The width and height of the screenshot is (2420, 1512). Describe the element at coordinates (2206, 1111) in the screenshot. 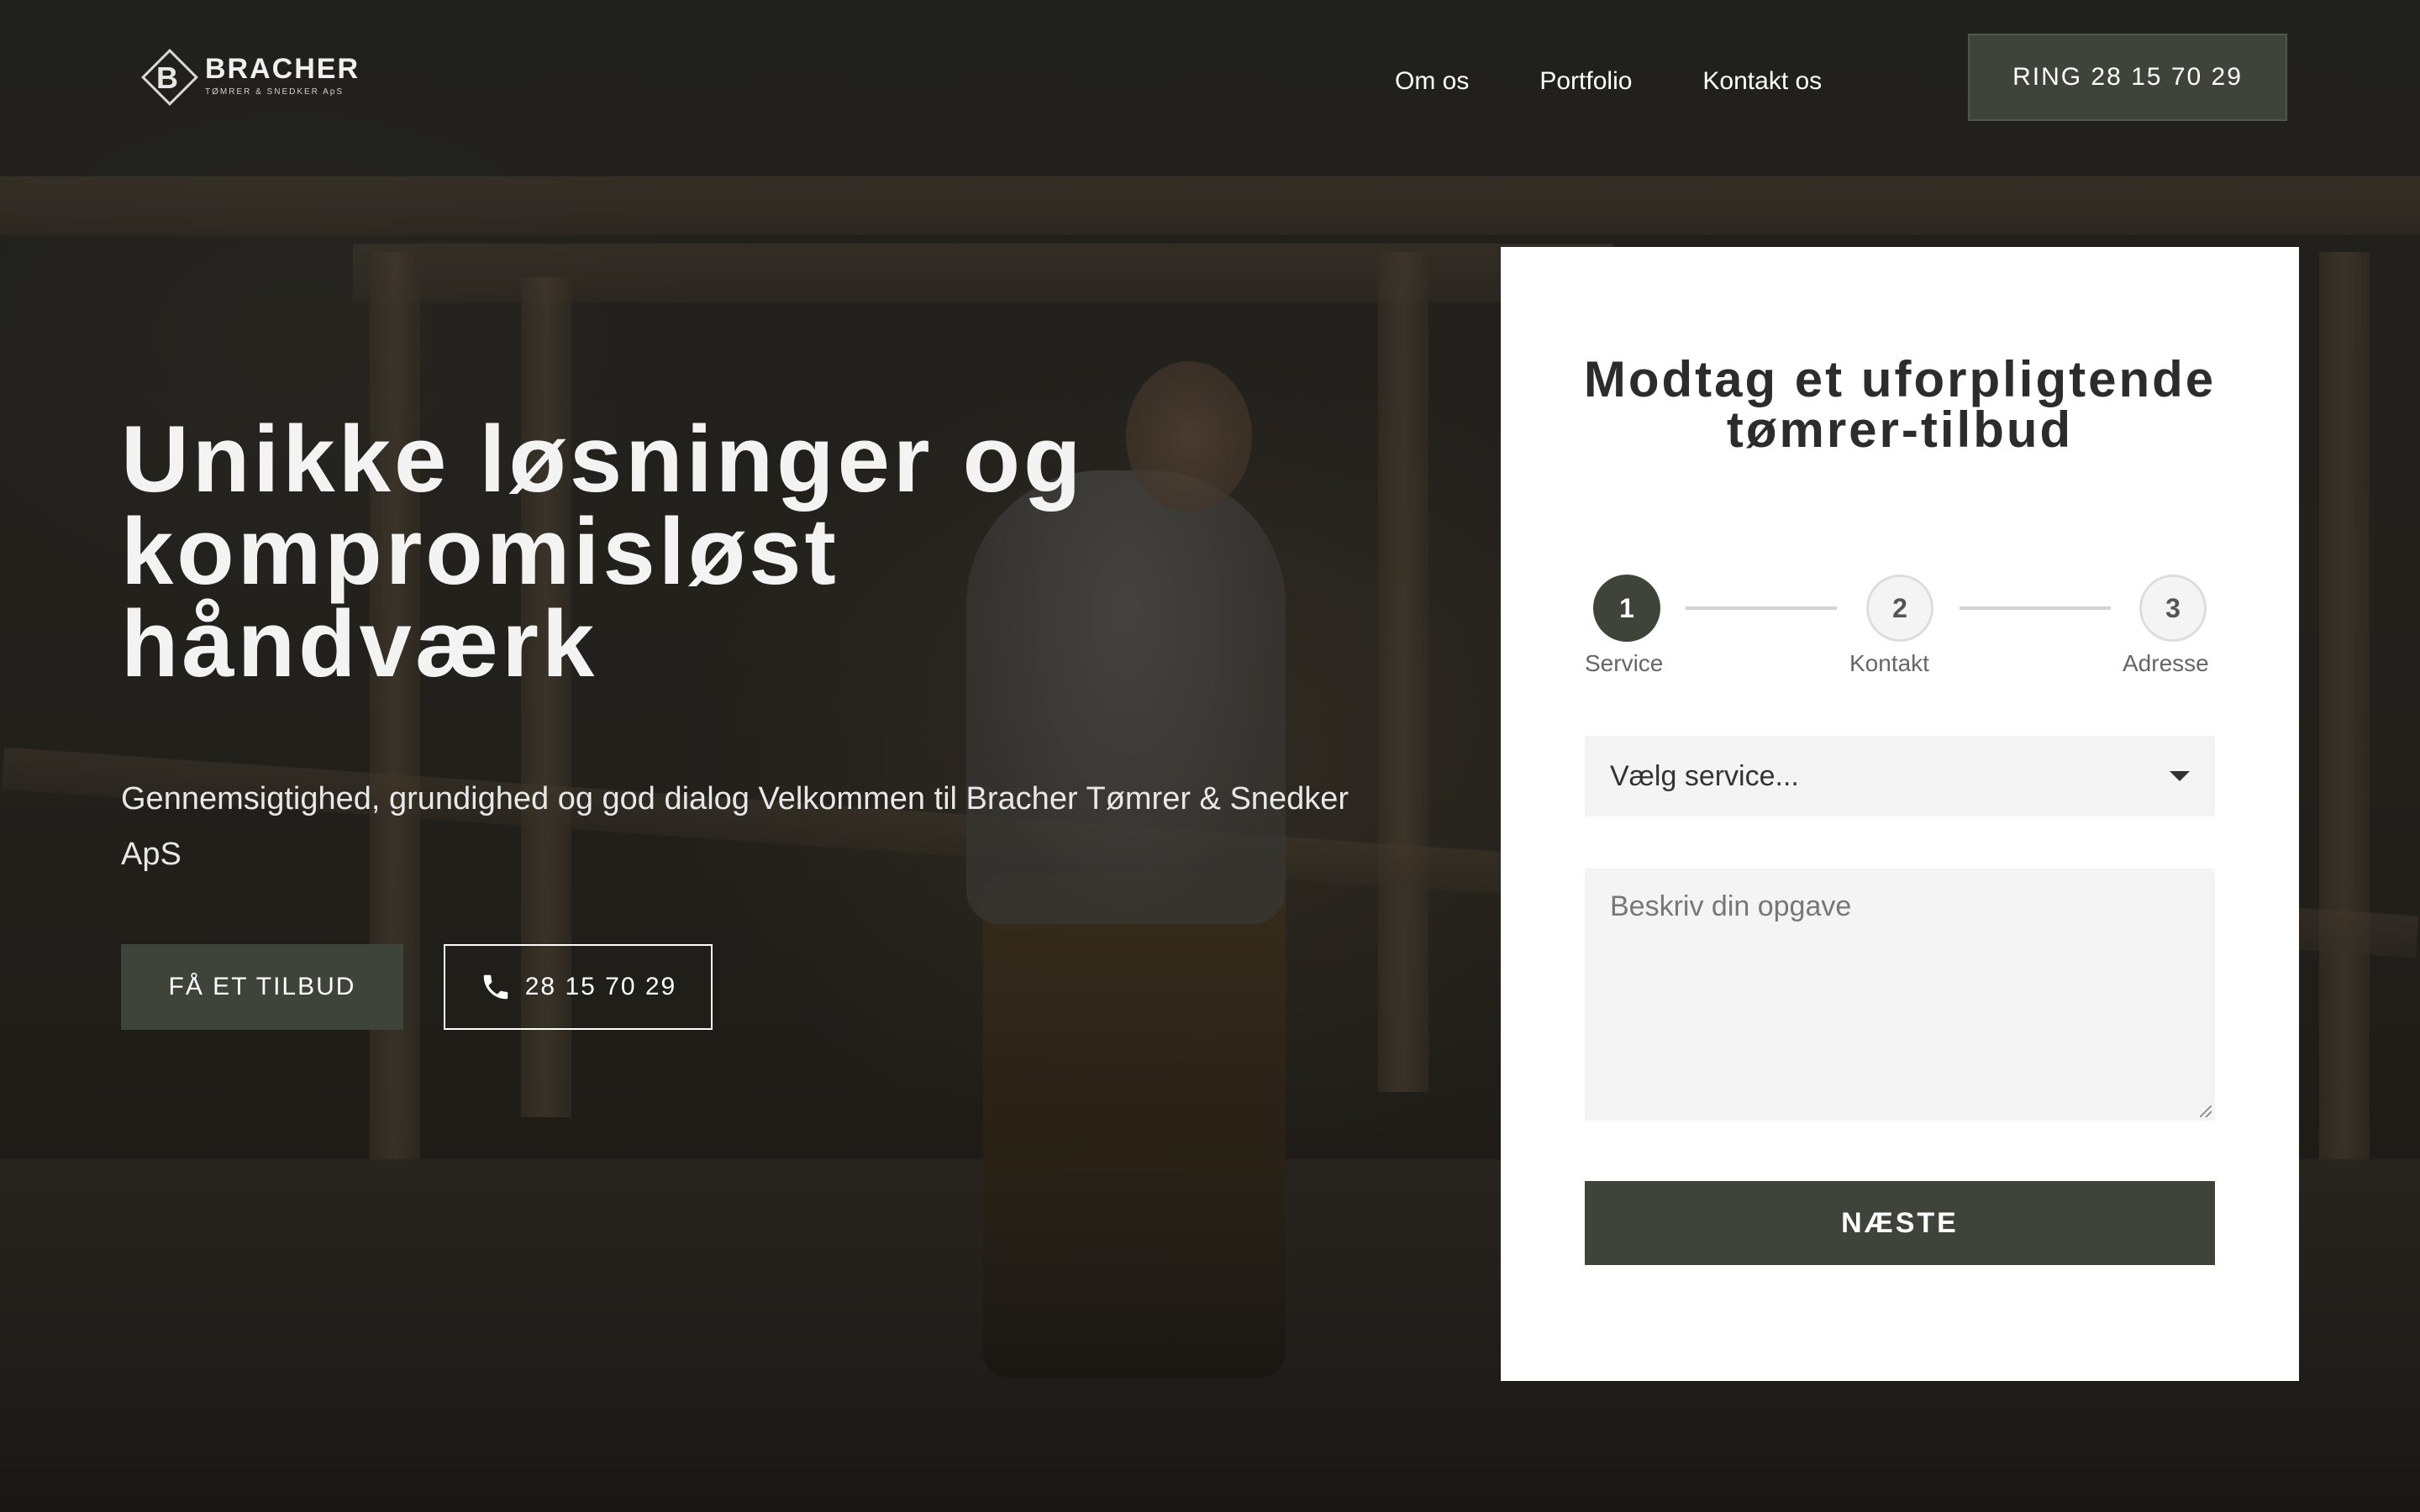

I see `resize-handle-icon` at that location.